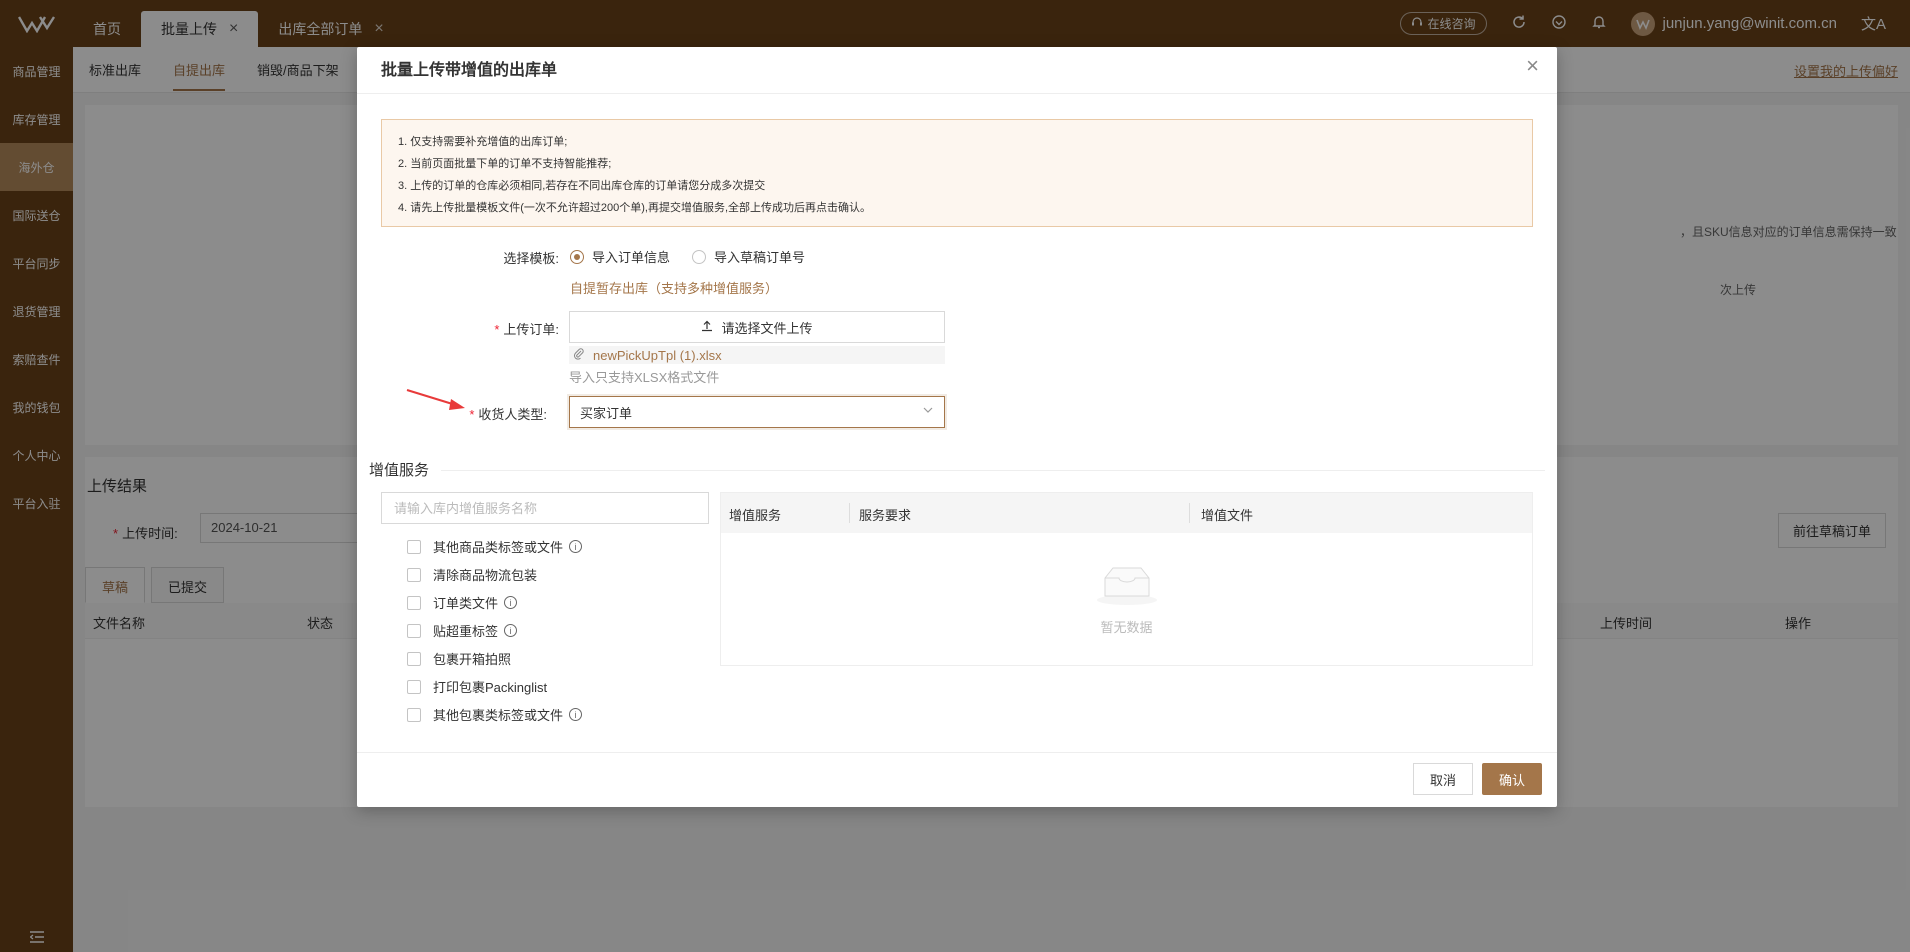 The image size is (1910, 952). What do you see at coordinates (472, 659) in the screenshot?
I see `checkbox-label: 包裹开箱拍照` at bounding box center [472, 659].